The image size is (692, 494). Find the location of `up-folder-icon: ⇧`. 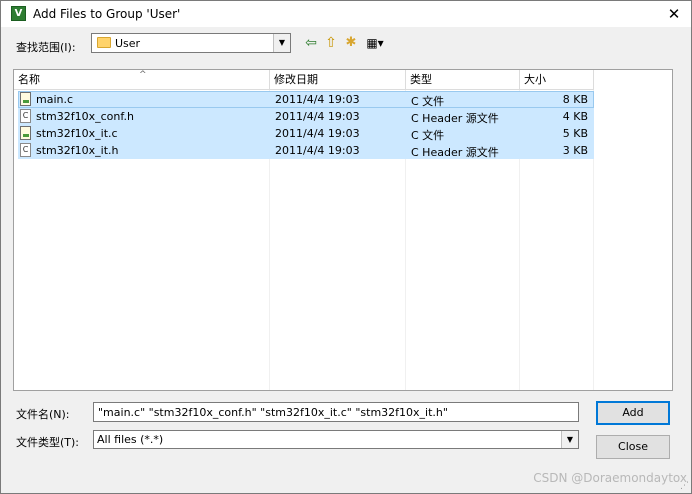

up-folder-icon: ⇧ is located at coordinates (331, 43).